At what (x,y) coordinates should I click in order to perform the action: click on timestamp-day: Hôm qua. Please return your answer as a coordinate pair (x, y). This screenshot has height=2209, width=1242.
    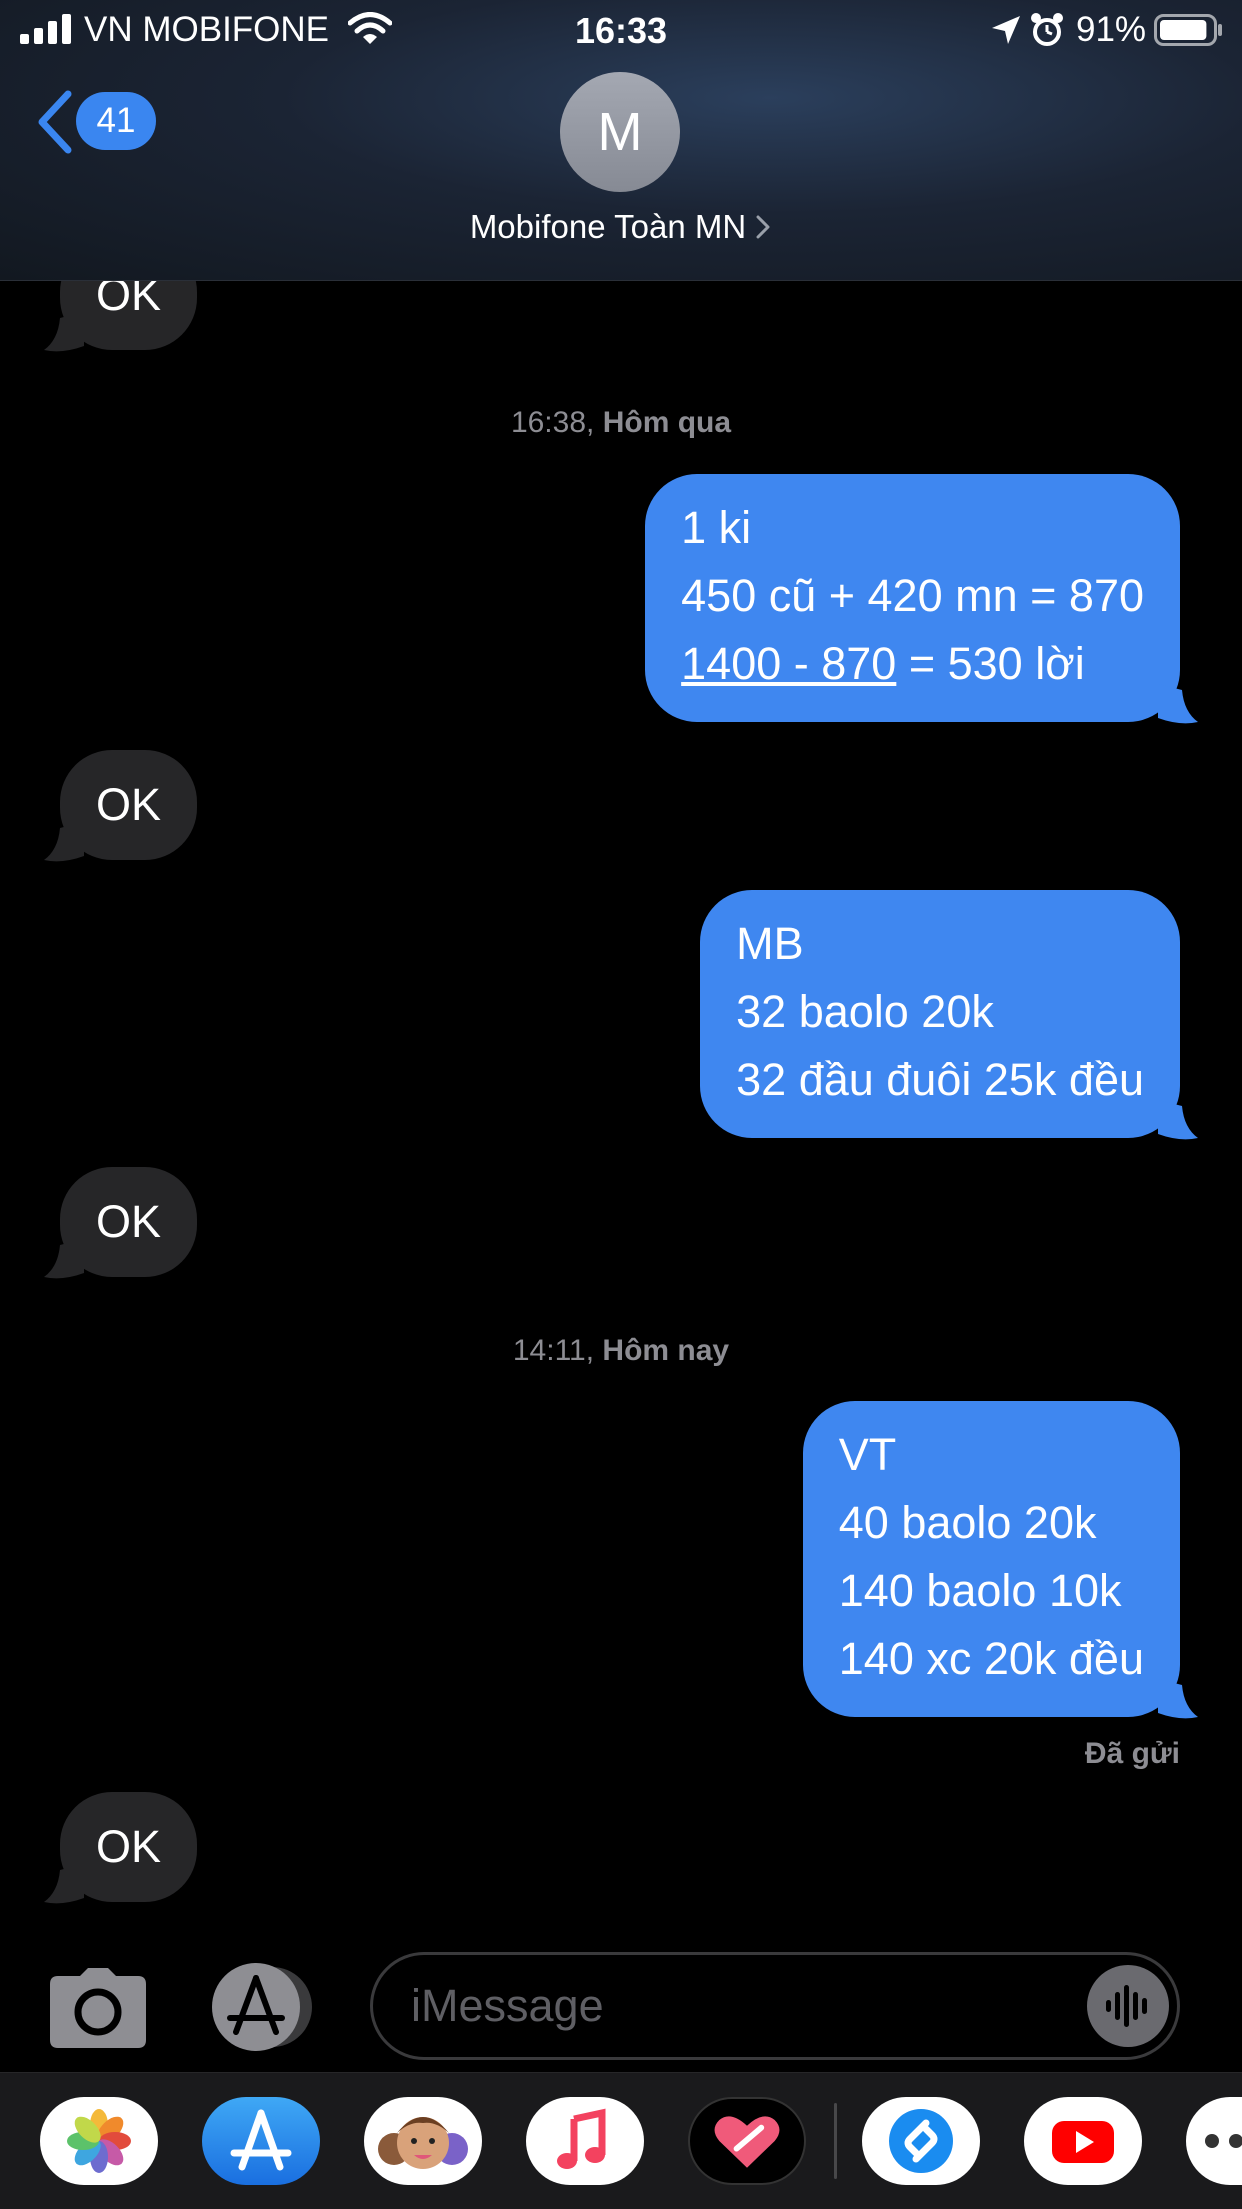
    Looking at the image, I should click on (667, 422).